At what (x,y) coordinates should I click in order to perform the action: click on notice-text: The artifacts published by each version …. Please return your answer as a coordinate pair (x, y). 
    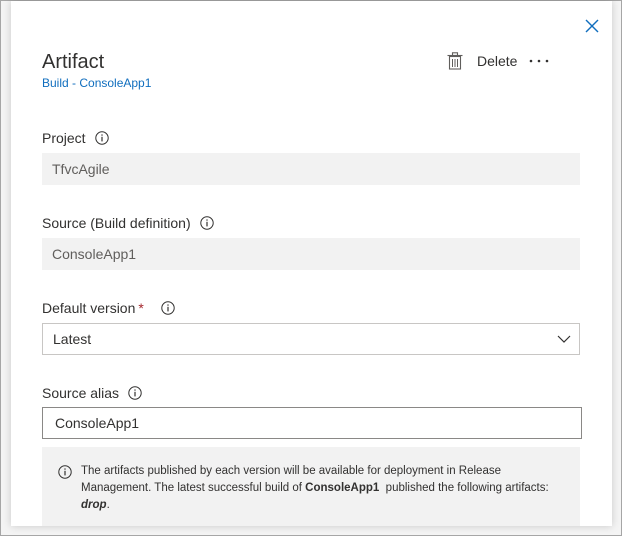
    Looking at the image, I should click on (316, 488).